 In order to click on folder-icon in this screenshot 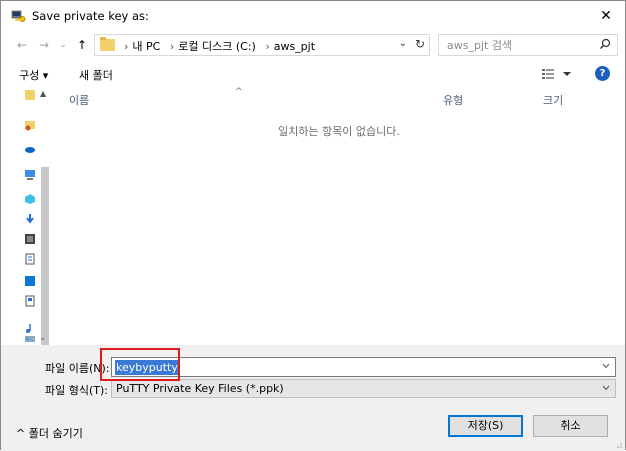, I will do `click(107, 44)`.